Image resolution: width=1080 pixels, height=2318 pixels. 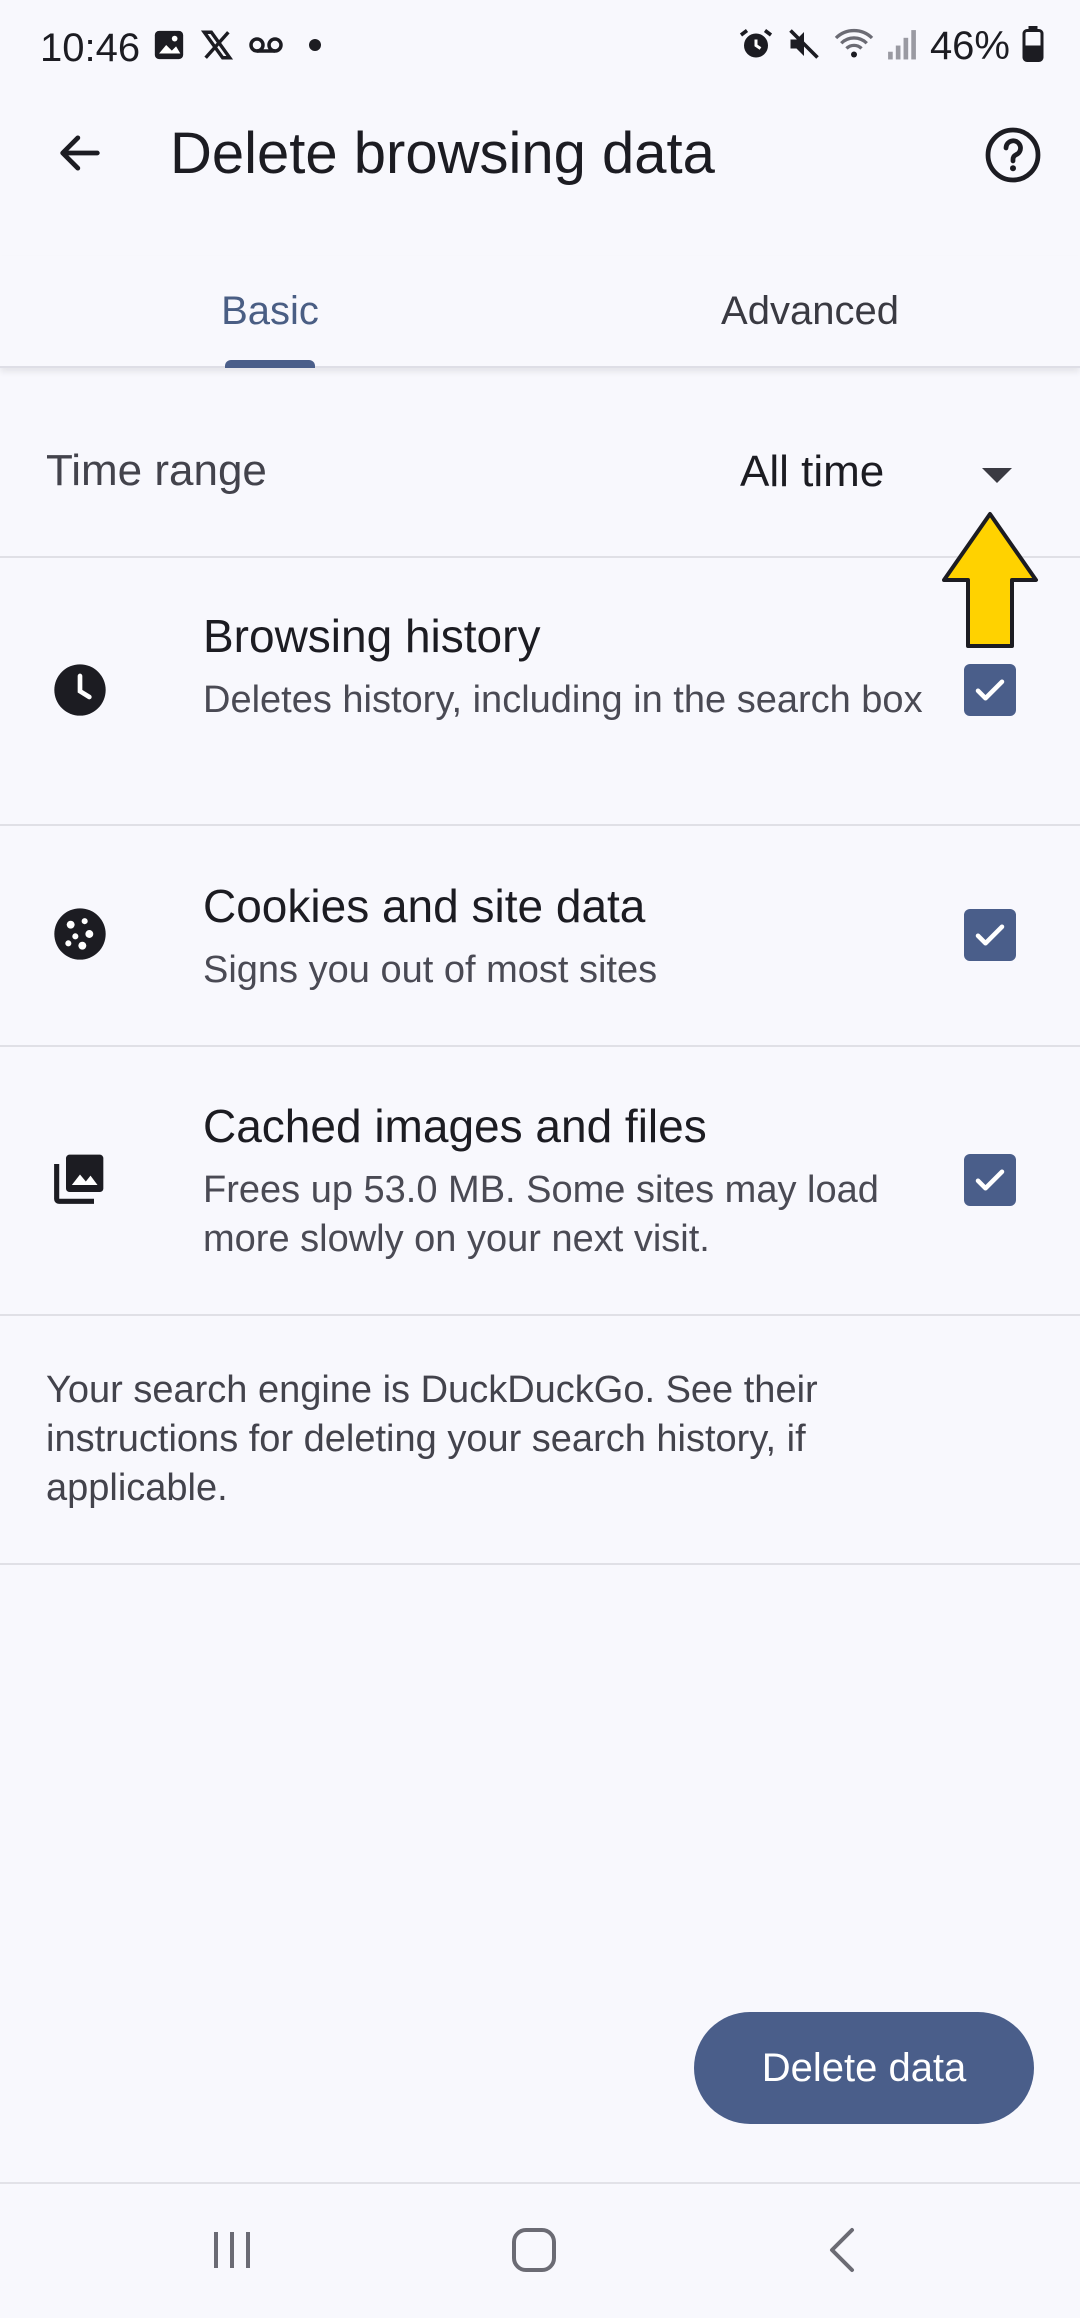 I want to click on option-title-cookies: Cookies and site data, so click(x=424, y=906).